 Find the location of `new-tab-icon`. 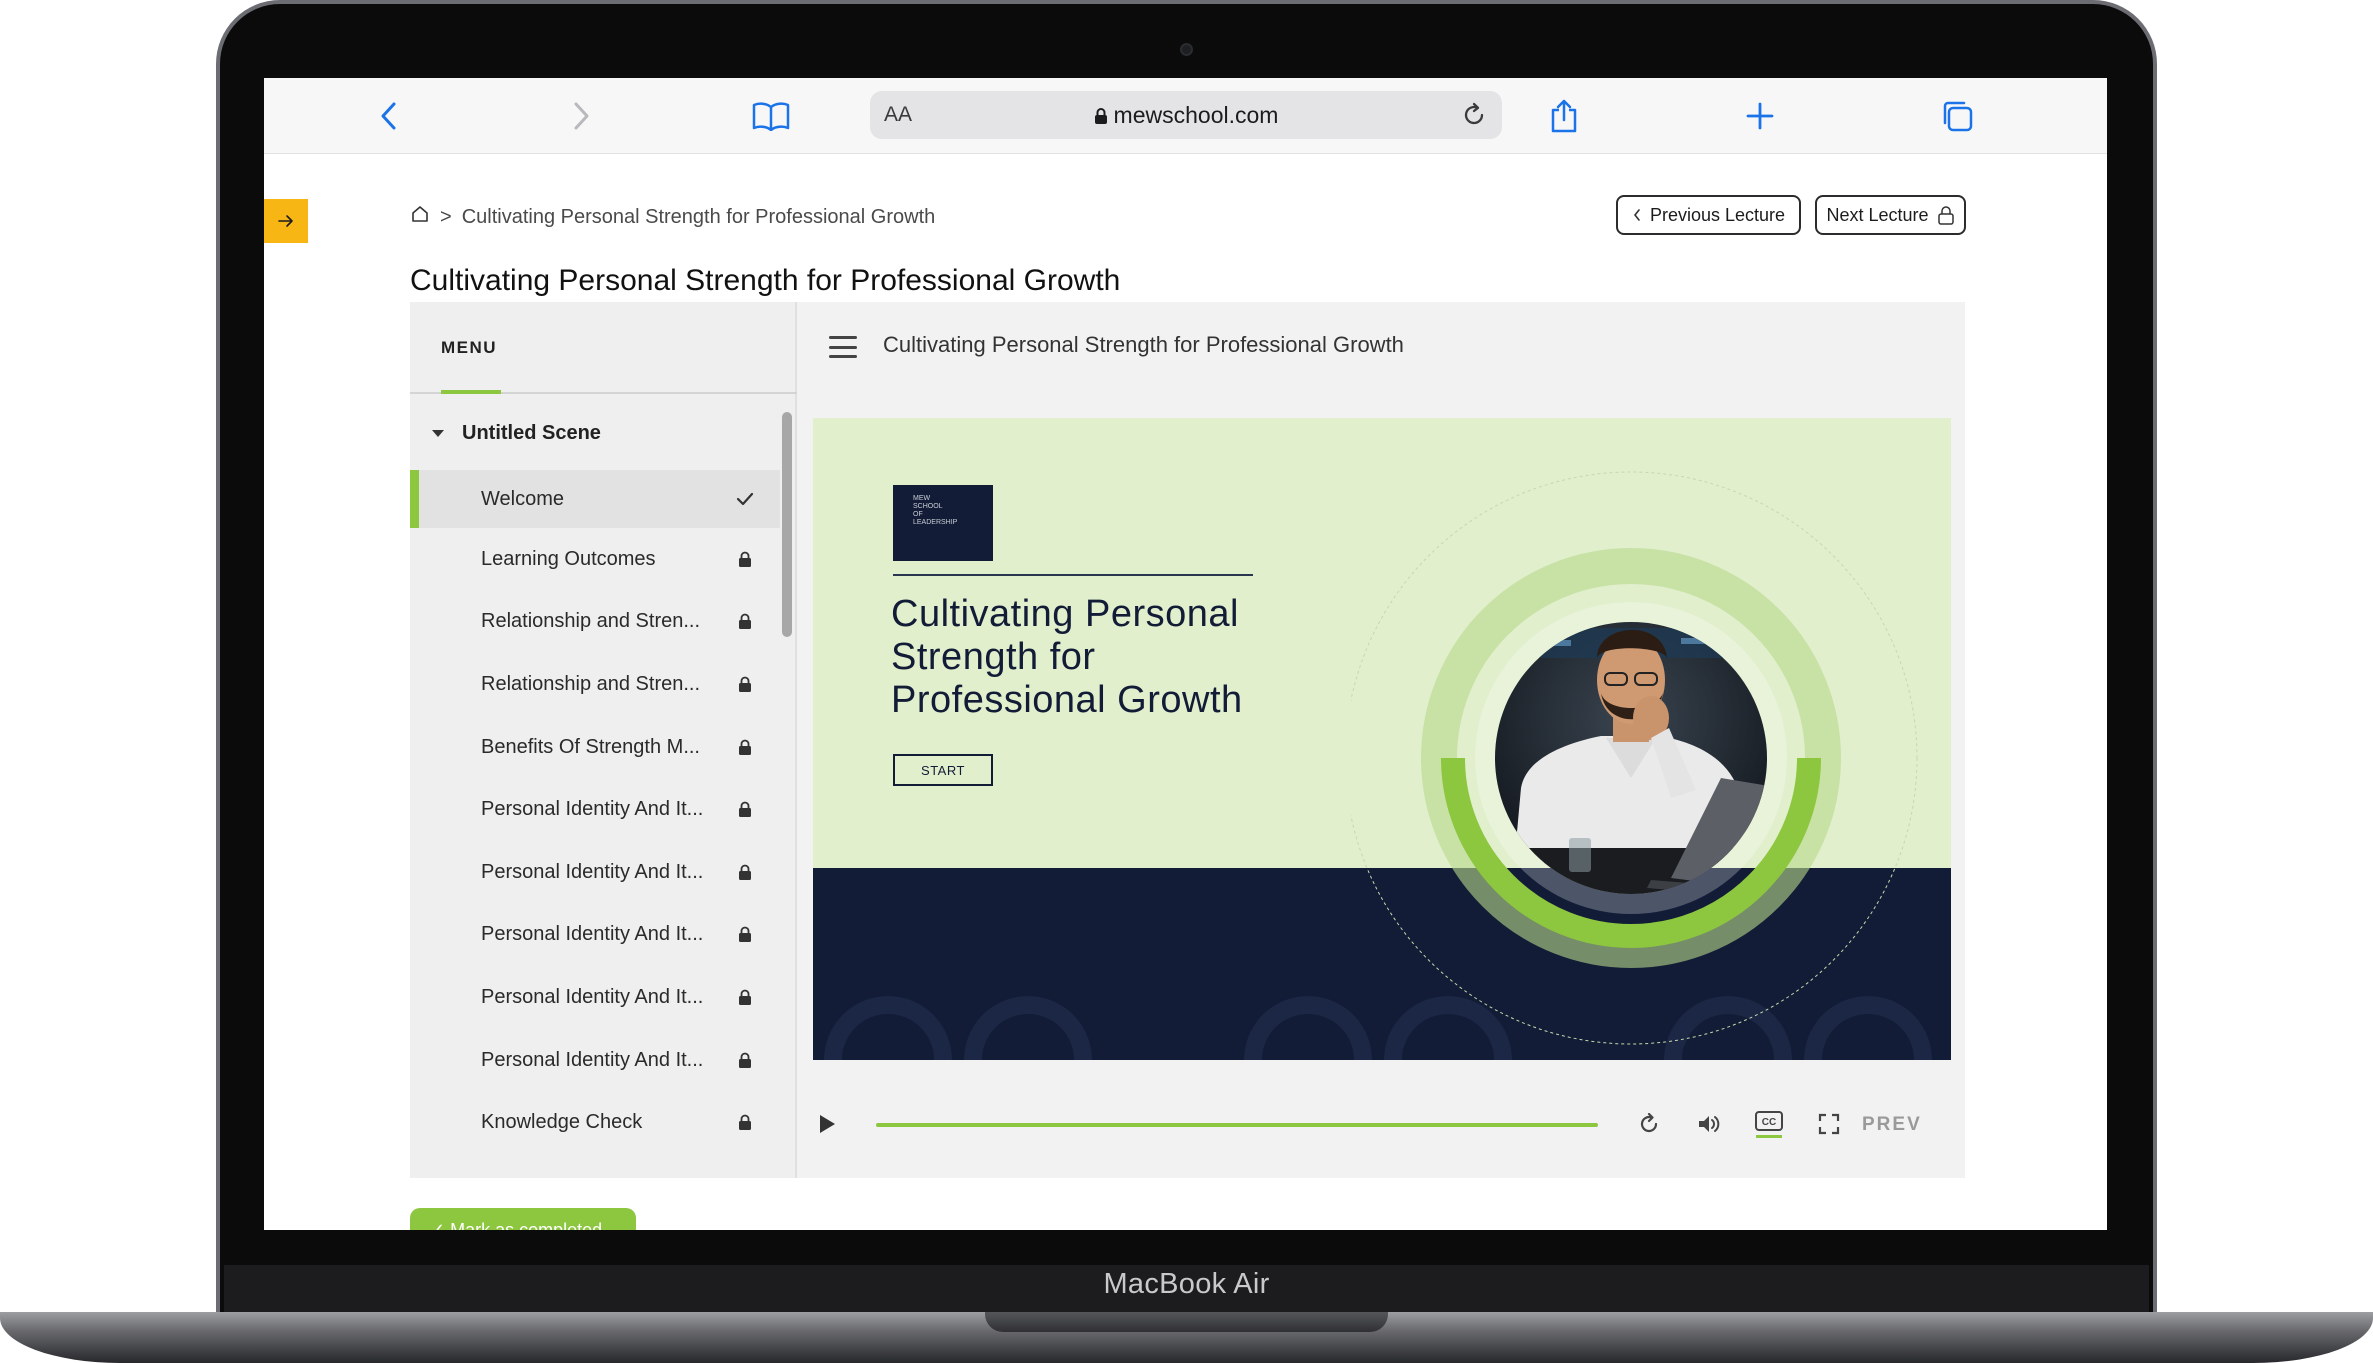

new-tab-icon is located at coordinates (1760, 116).